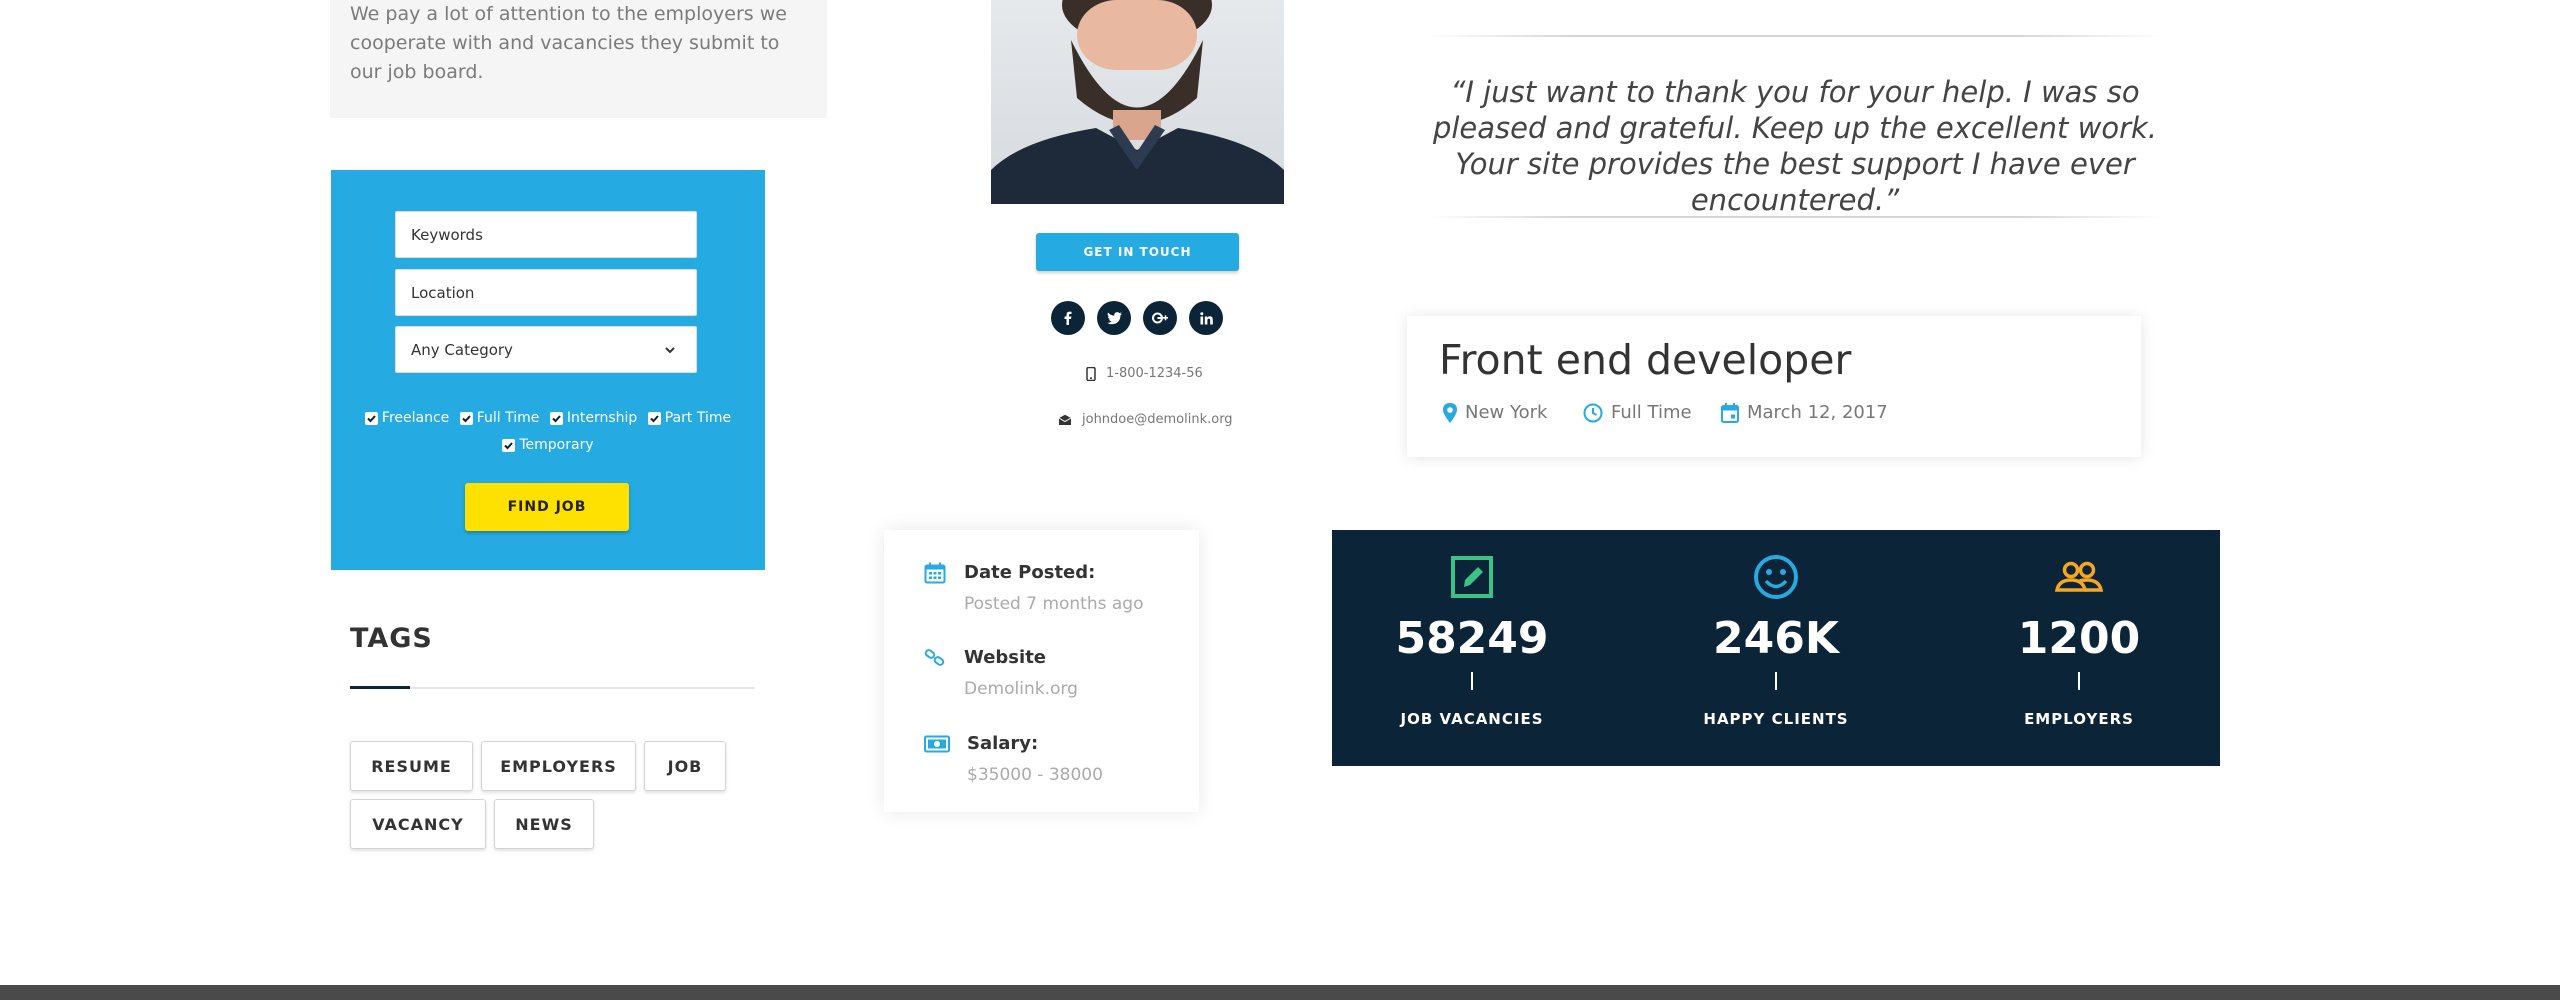 The image size is (2560, 1000). Describe the element at coordinates (1021, 689) in the screenshot. I see `website-value: Demolink.org` at that location.